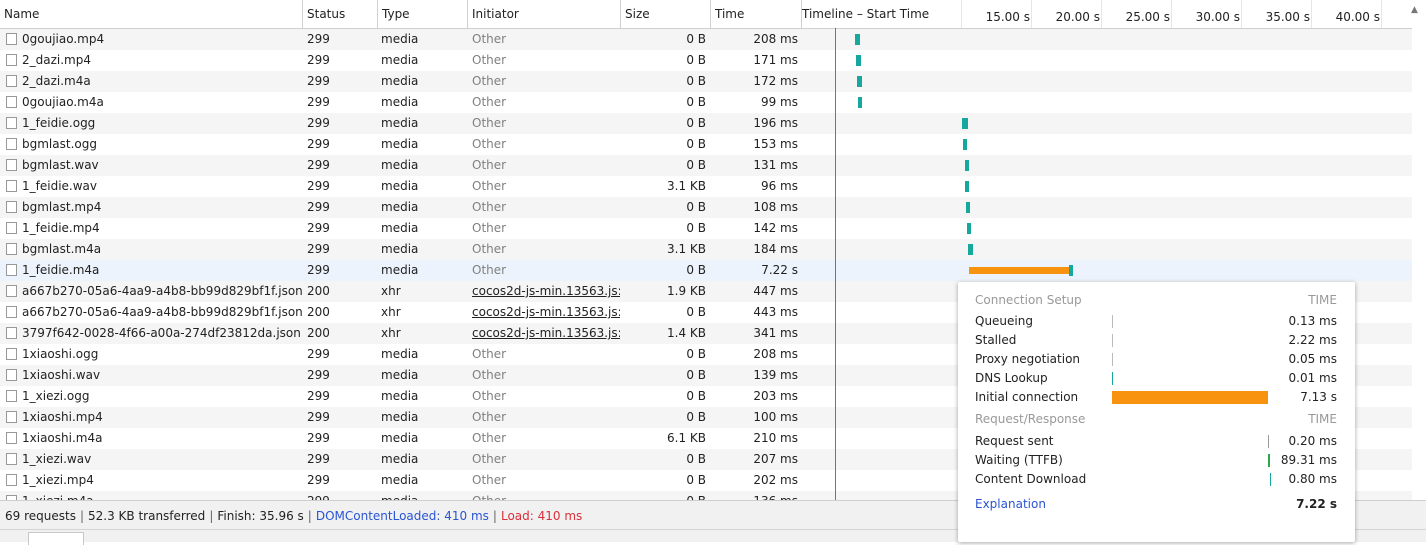 This screenshot has height=545, width=1426. Describe the element at coordinates (391, 333) in the screenshot. I see `request-type: xhr` at that location.